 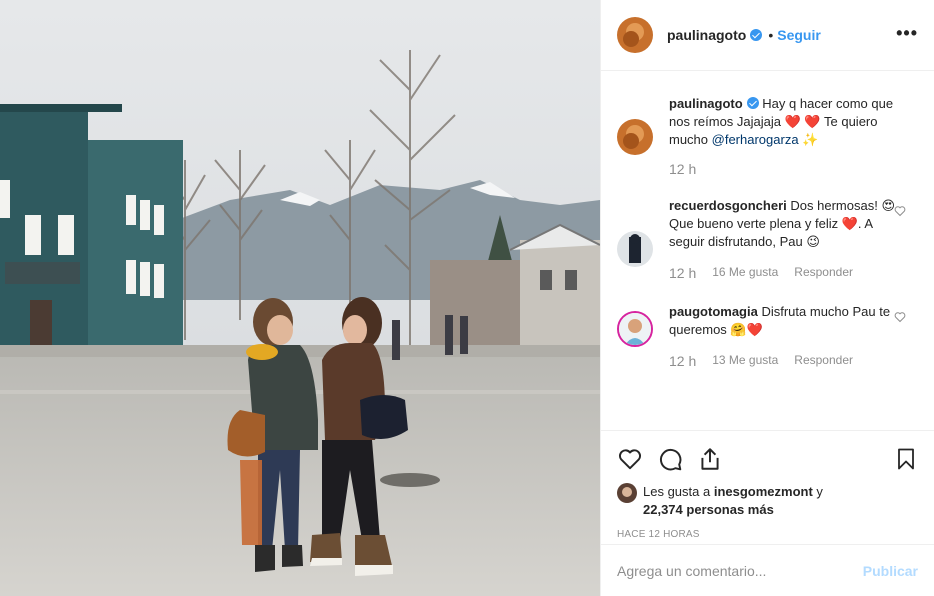 What do you see at coordinates (907, 33) in the screenshot?
I see `more-options-icon: •••` at bounding box center [907, 33].